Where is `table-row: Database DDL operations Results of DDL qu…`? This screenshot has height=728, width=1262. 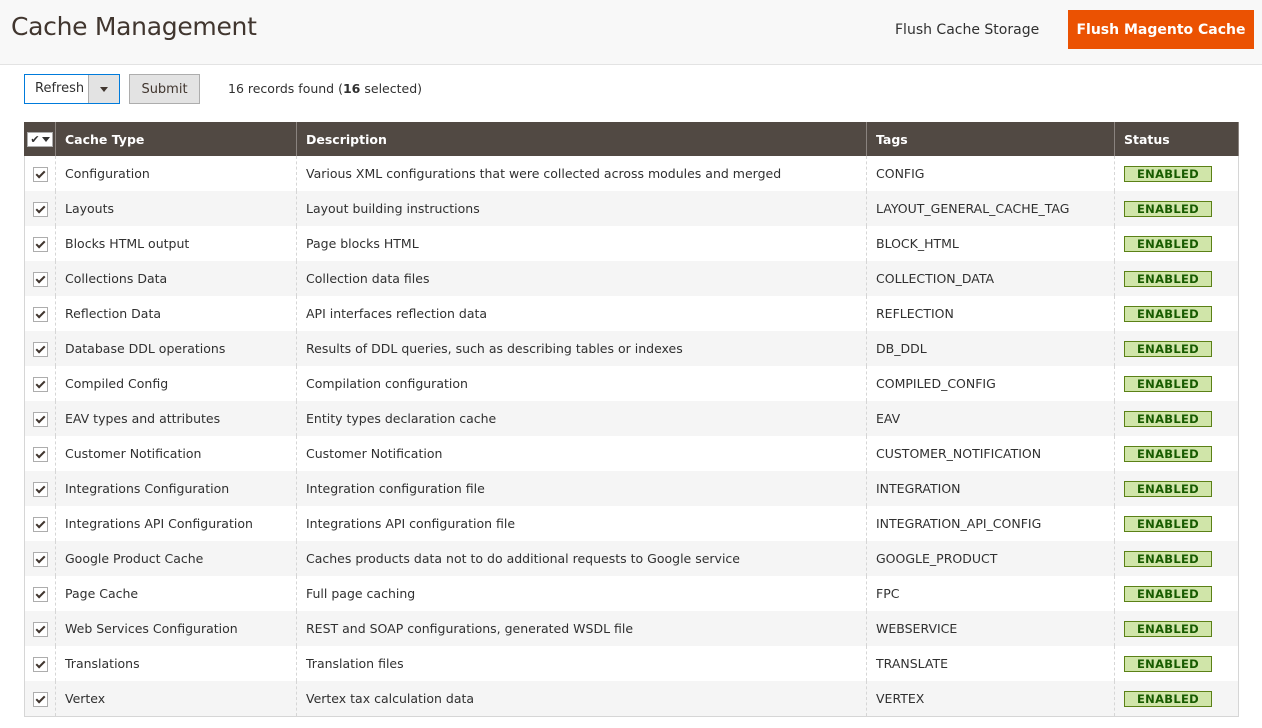
table-row: Database DDL operations Results of DDL qu… is located at coordinates (631, 348).